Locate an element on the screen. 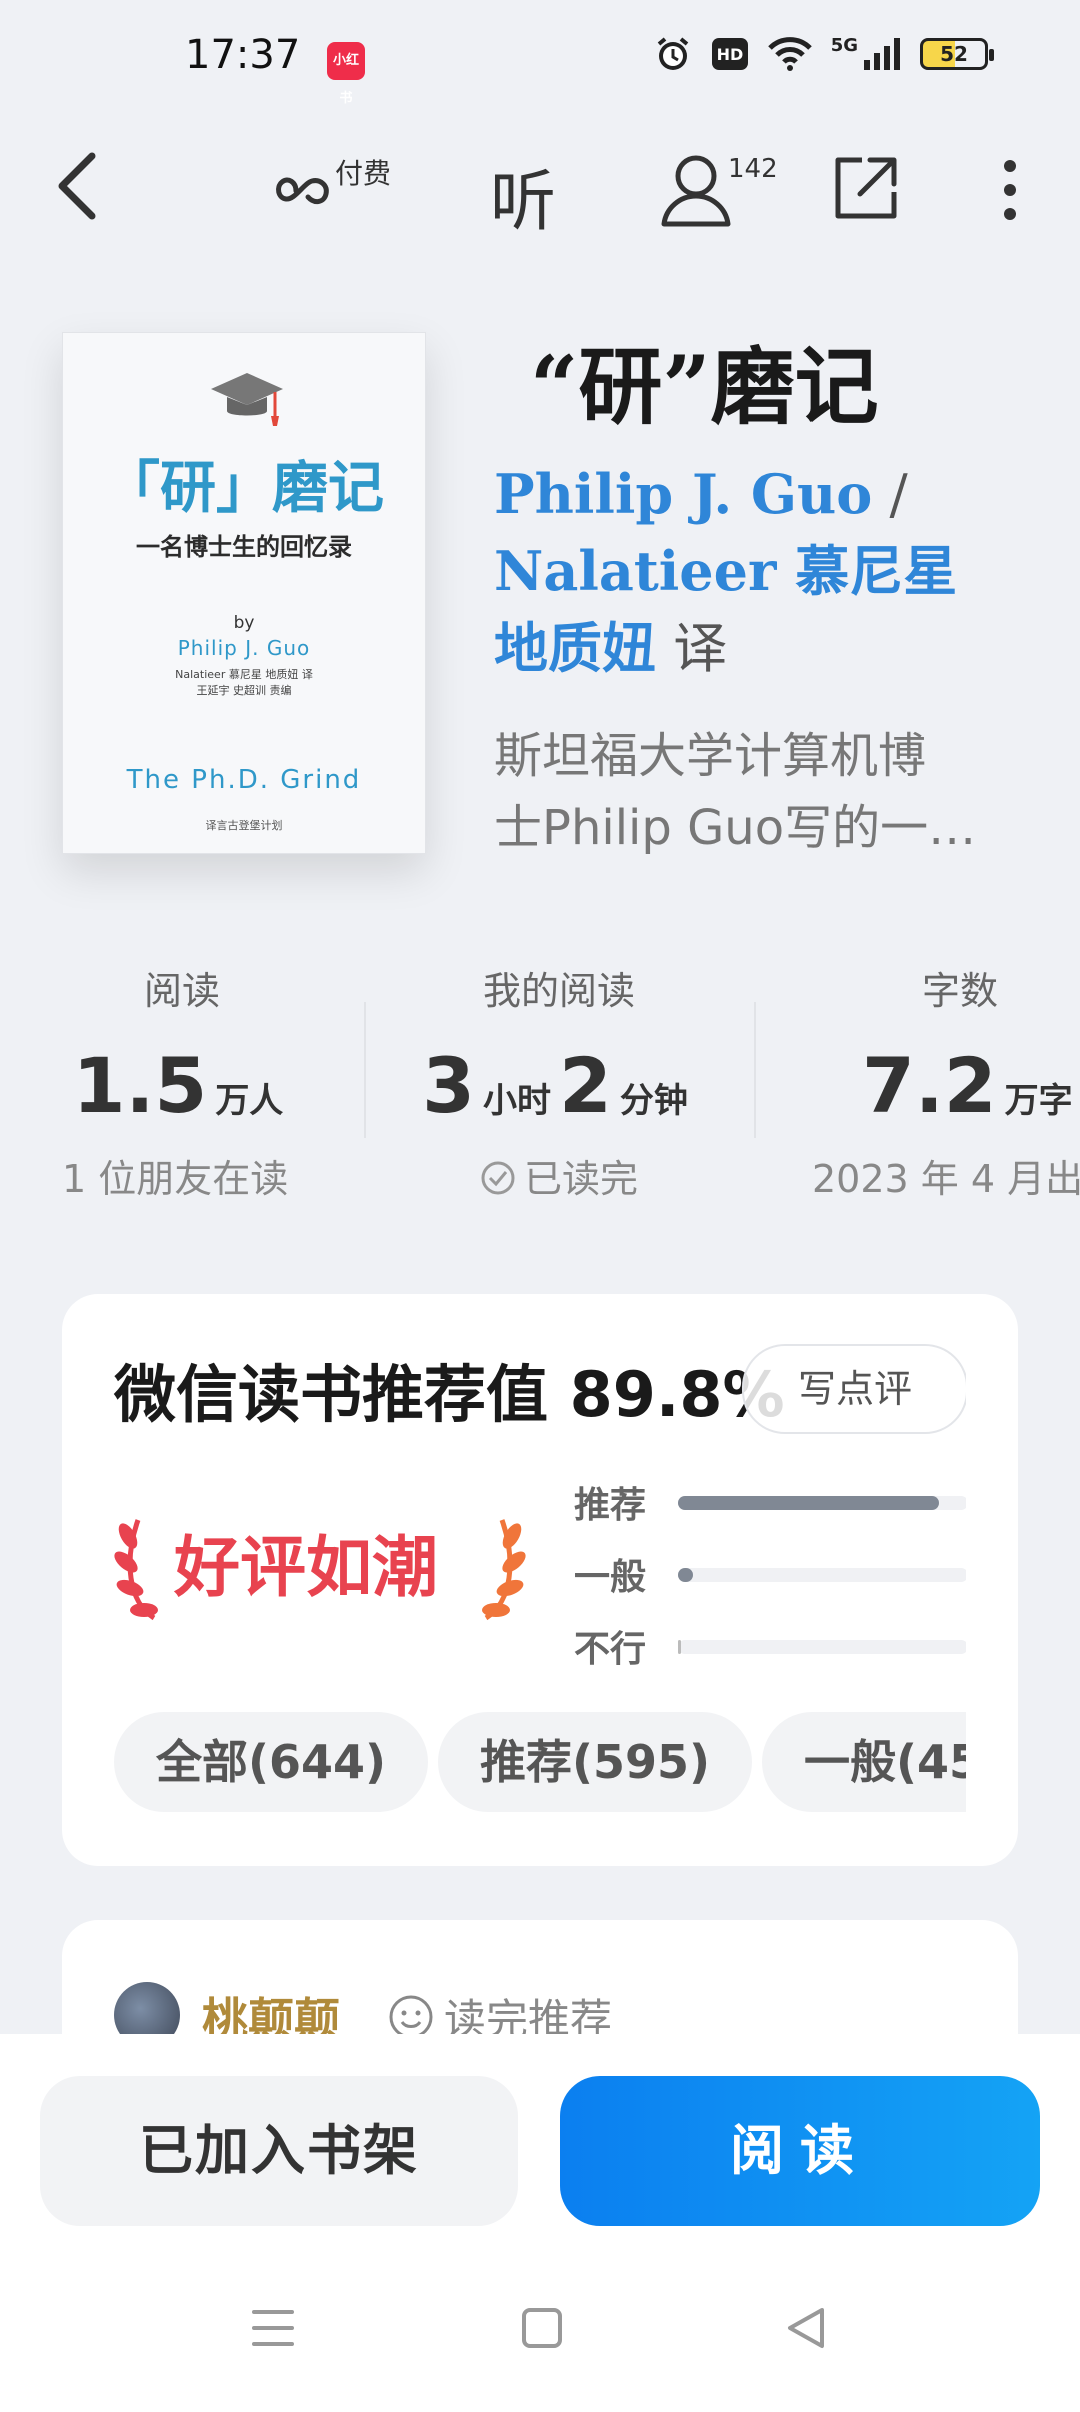 The image size is (1080, 2412). stat-value: 7.2 万字 is located at coordinates (940, 1085).